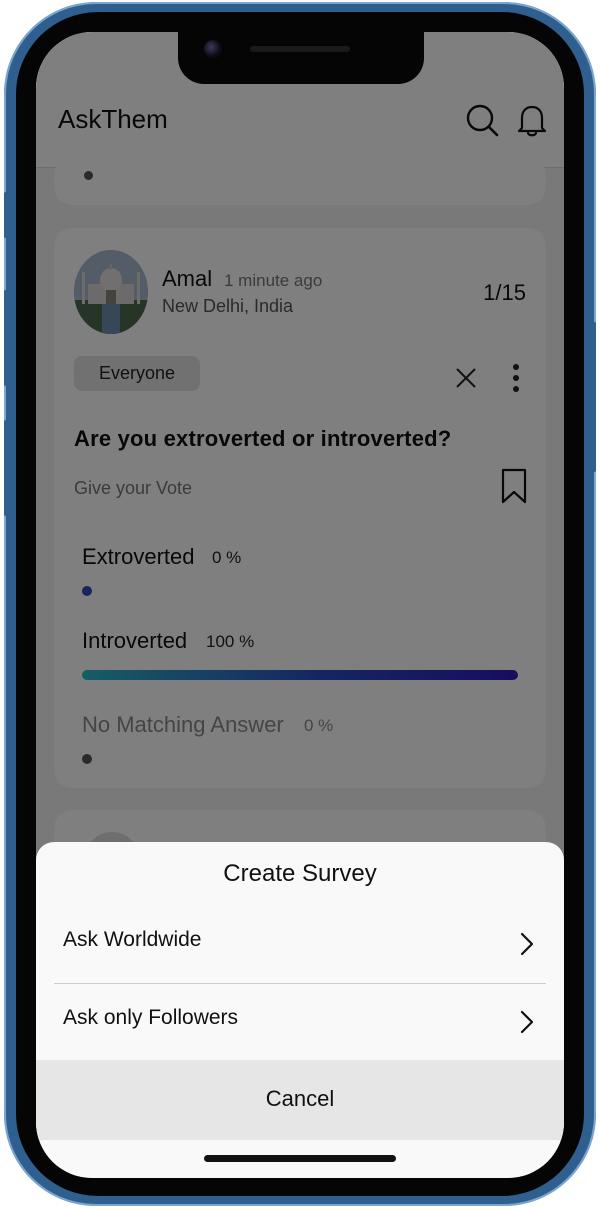 The height and width of the screenshot is (1209, 600). What do you see at coordinates (300, 873) in the screenshot?
I see `sheet-title: Create Survey` at bounding box center [300, 873].